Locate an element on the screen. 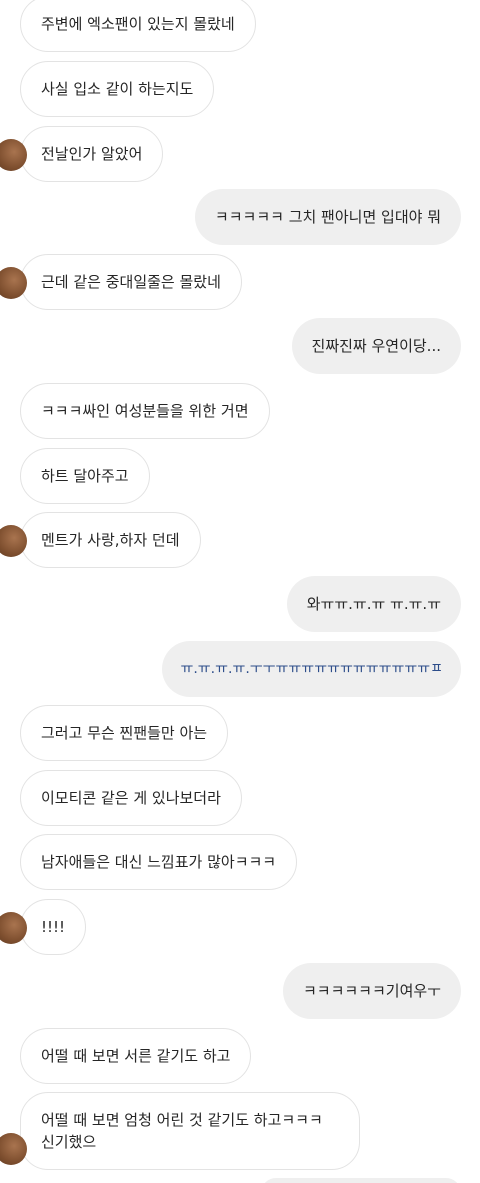  message-incoming: 근데 같은 중대일줄은 몰랐네 is located at coordinates (121, 282).